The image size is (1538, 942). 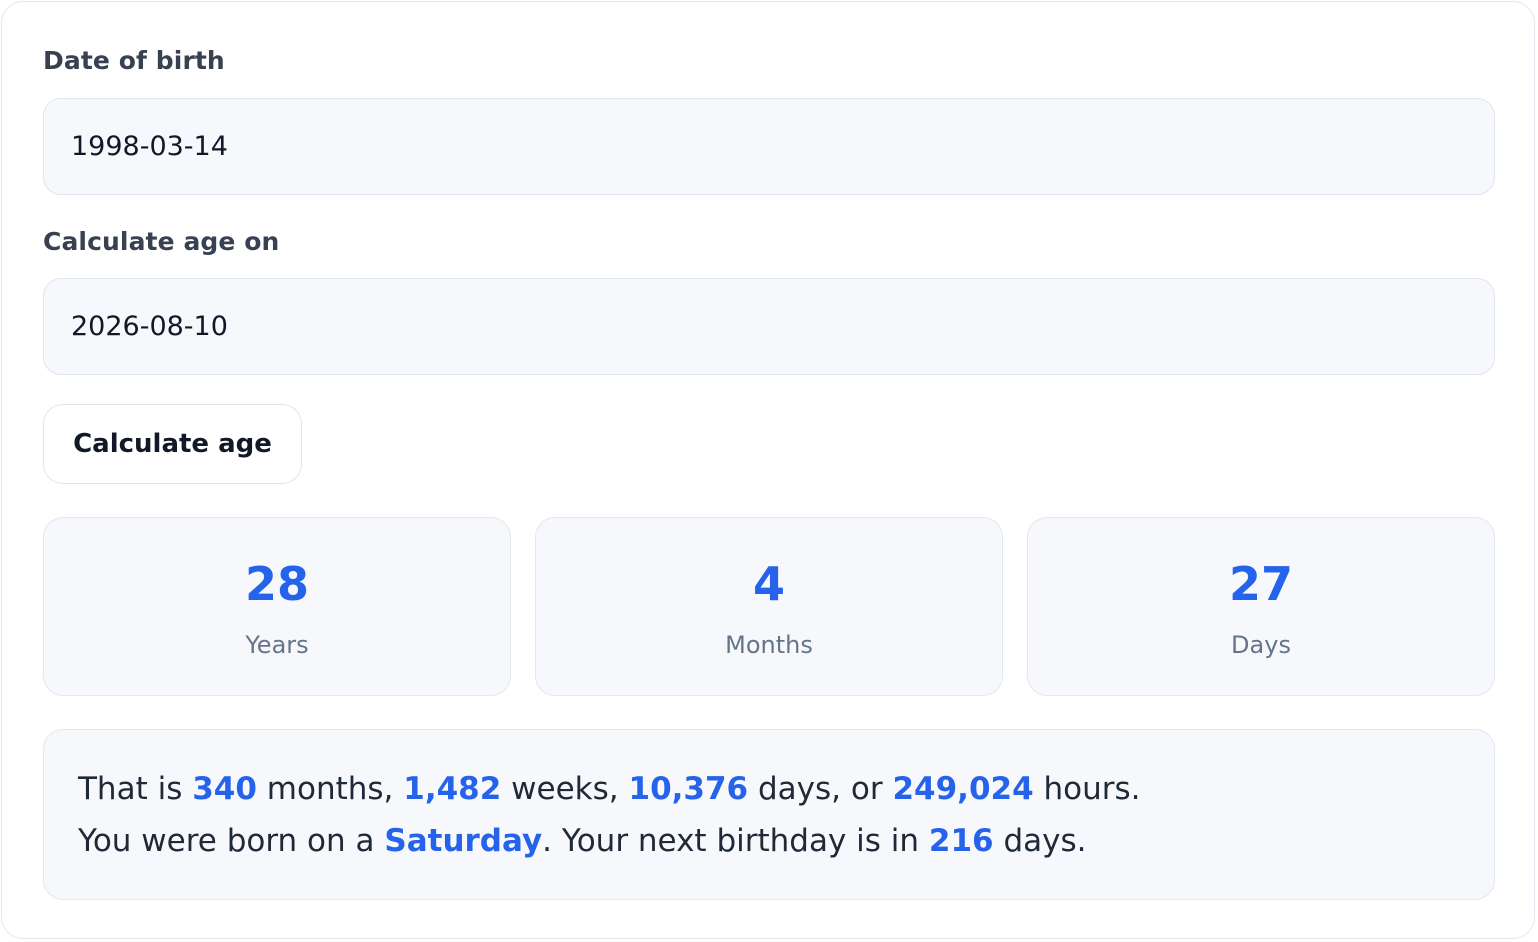 I want to click on days-value: 27, so click(x=1260, y=584).